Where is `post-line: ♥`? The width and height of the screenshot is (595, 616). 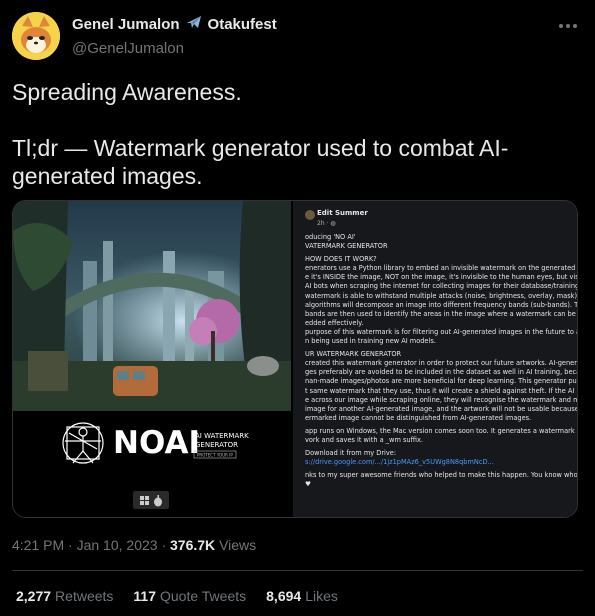
post-line: ♥ is located at coordinates (308, 484).